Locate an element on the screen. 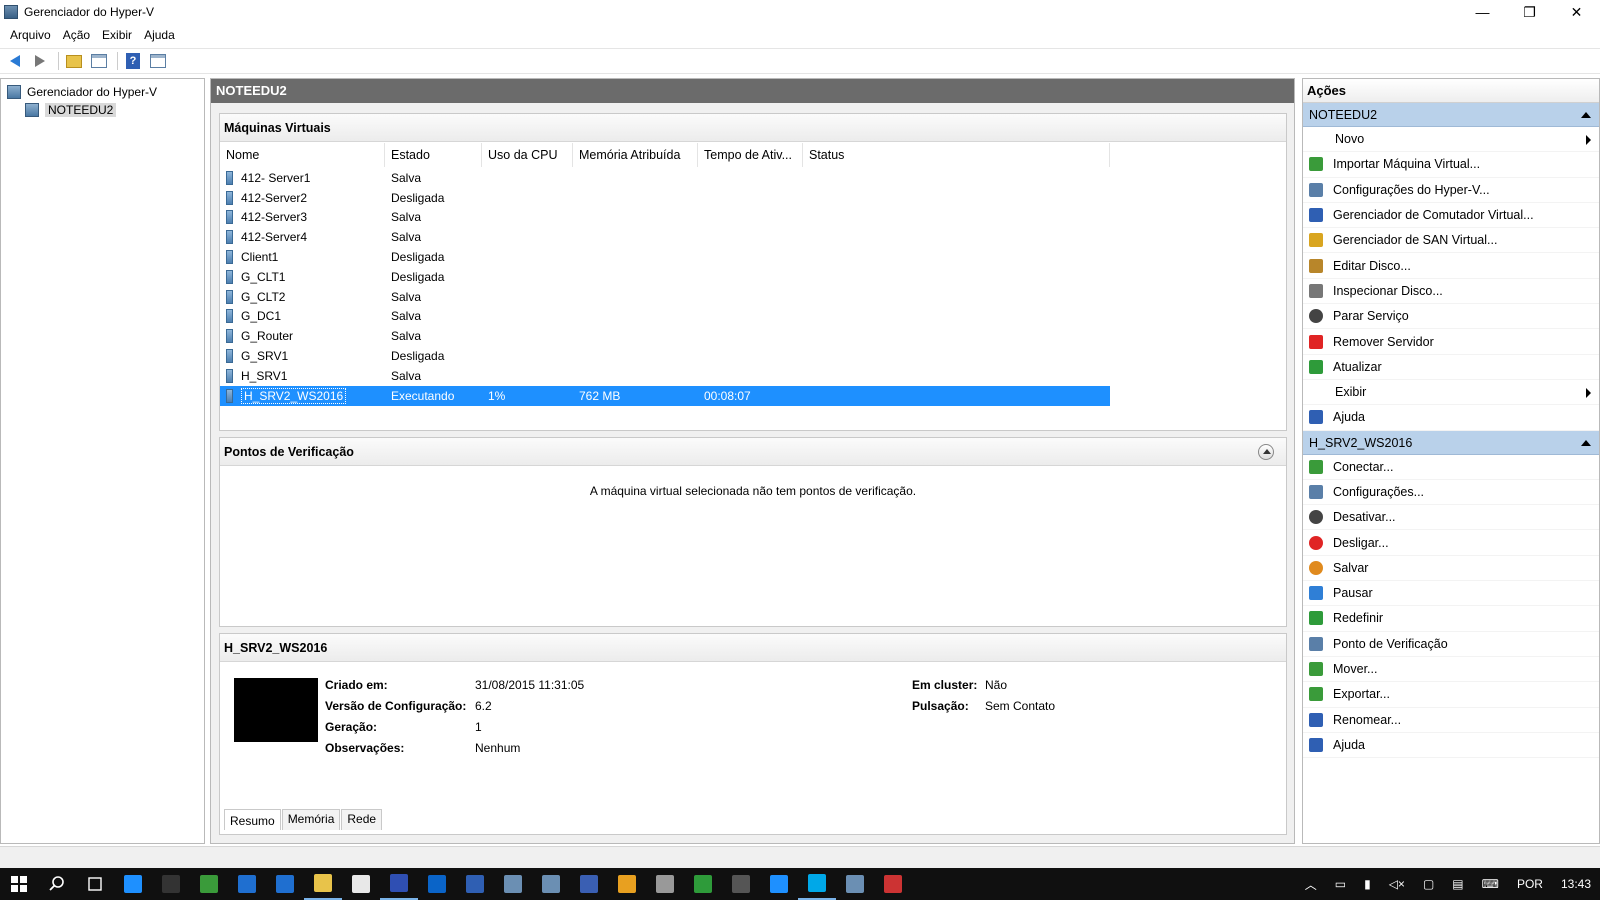 Image resolution: width=1600 pixels, height=900 pixels. tray-overflow-icon: ︿ is located at coordinates (1311, 884).